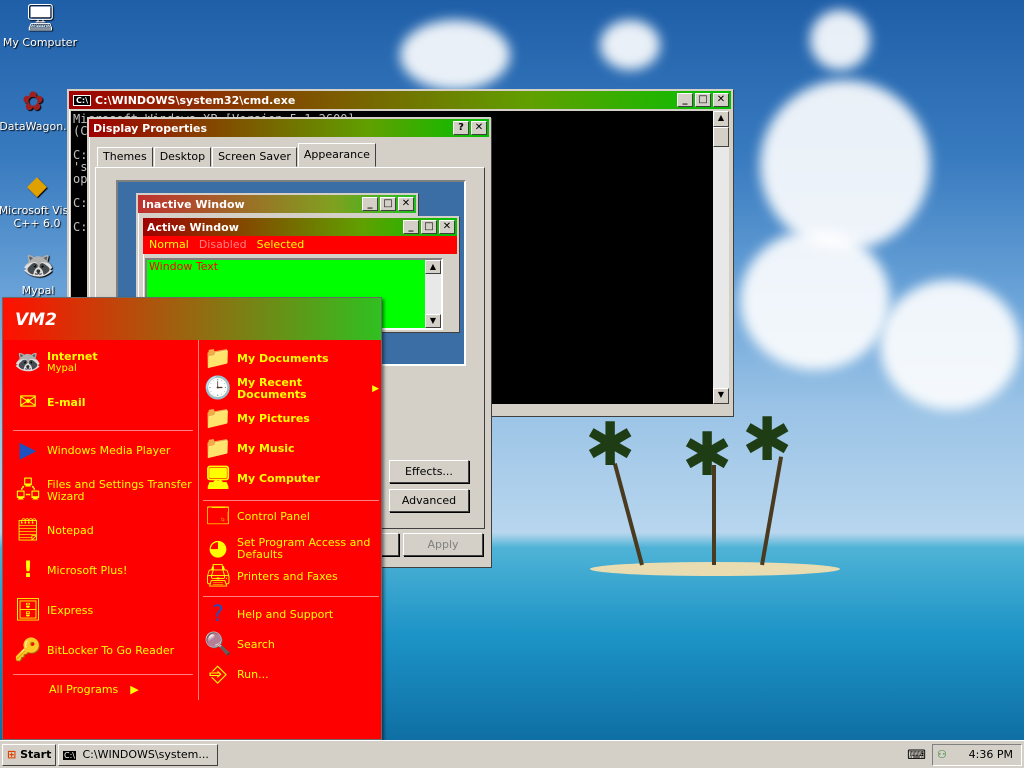 The width and height of the screenshot is (1024, 768). Describe the element at coordinates (291, 549) in the screenshot. I see `start-item-program-defaults: ◕ Set Program Access and Defaults` at that location.